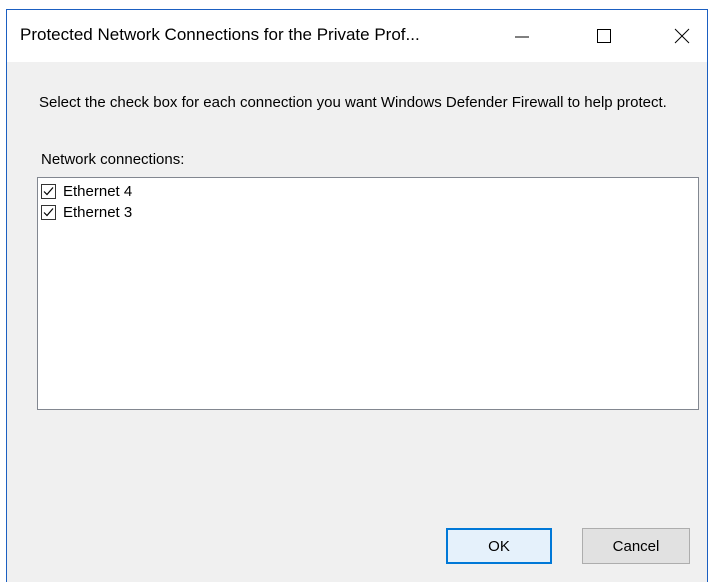 This screenshot has height=582, width=711. What do you see at coordinates (98, 191) in the screenshot?
I see `list-item-label: Ethernet 4` at bounding box center [98, 191].